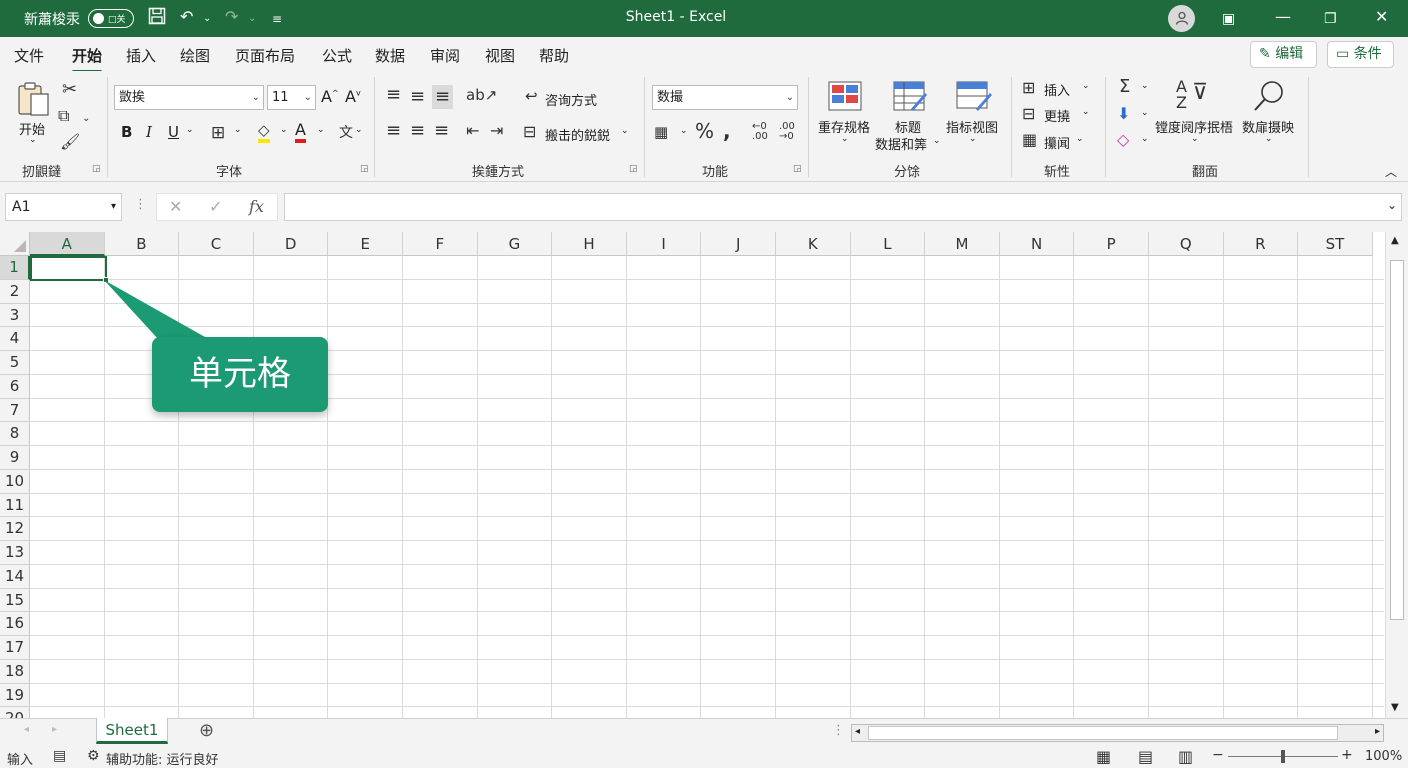 The height and width of the screenshot is (768, 1408). Describe the element at coordinates (15, 363) in the screenshot. I see `row-header-5: 5` at that location.